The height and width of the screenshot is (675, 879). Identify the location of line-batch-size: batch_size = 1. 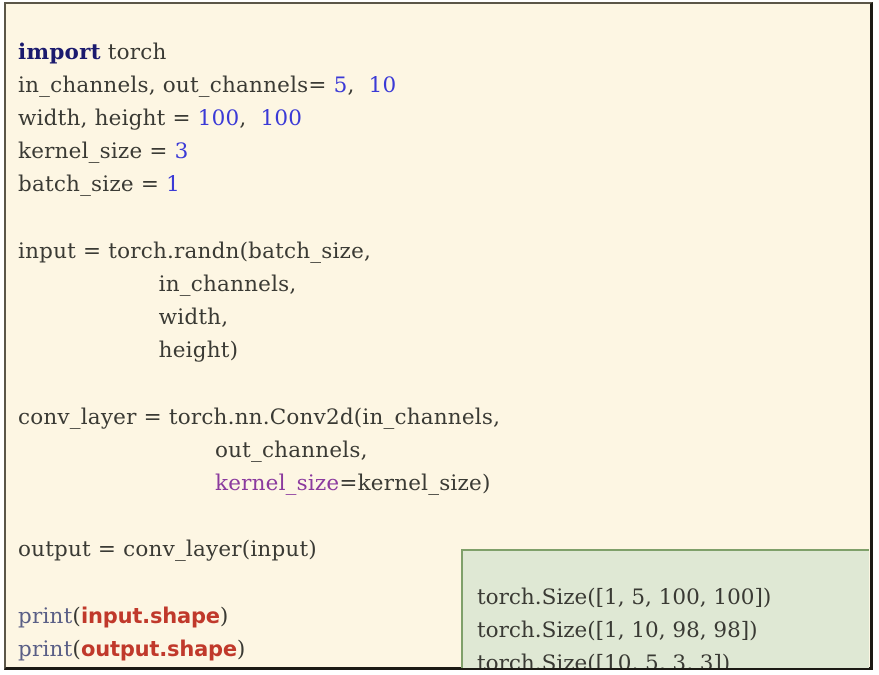
(444, 184).